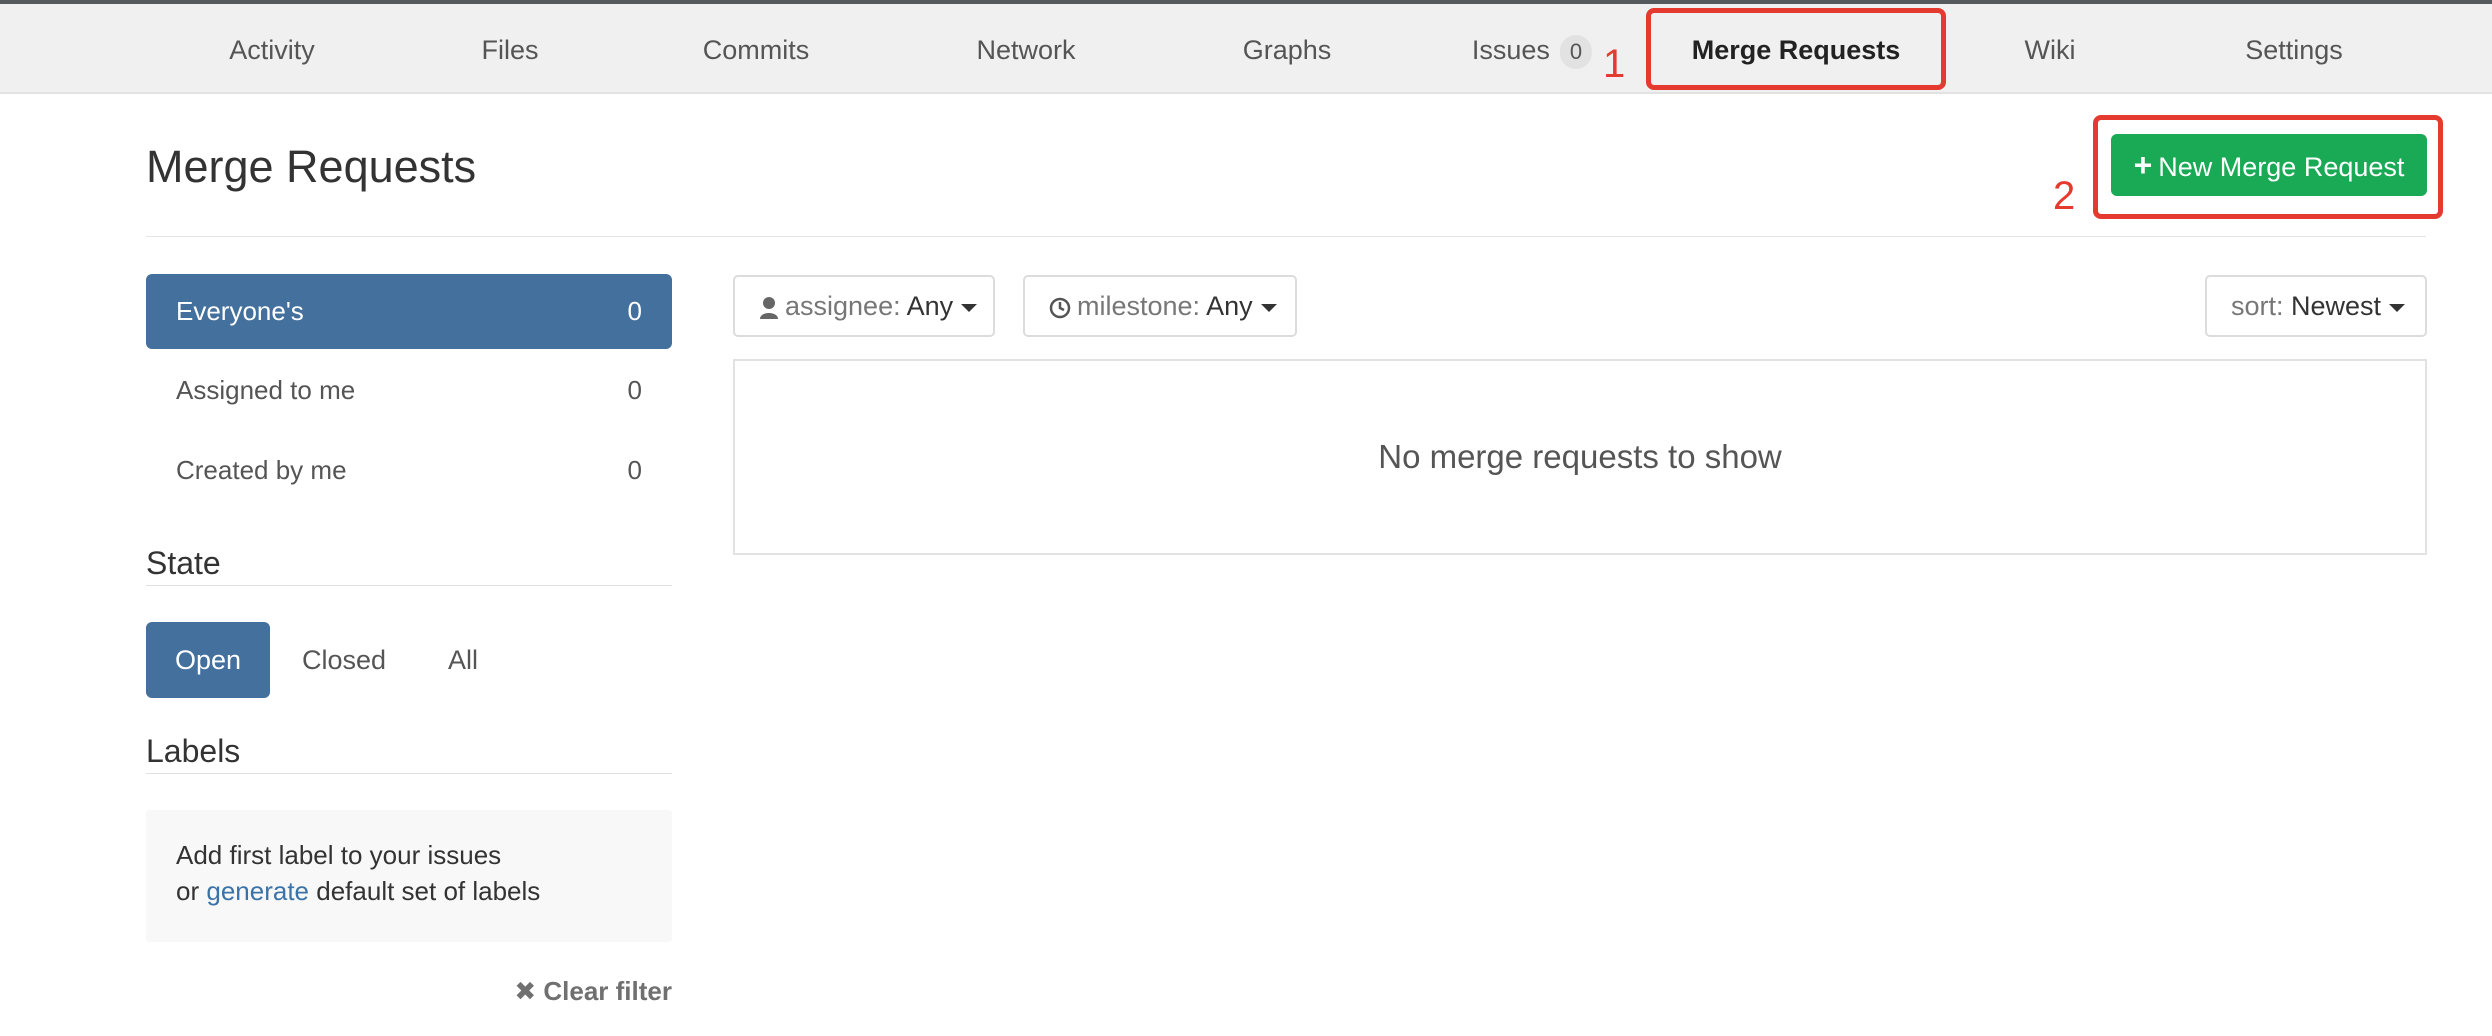 This screenshot has width=2492, height=1036. What do you see at coordinates (409, 585) in the screenshot?
I see `state-divider` at bounding box center [409, 585].